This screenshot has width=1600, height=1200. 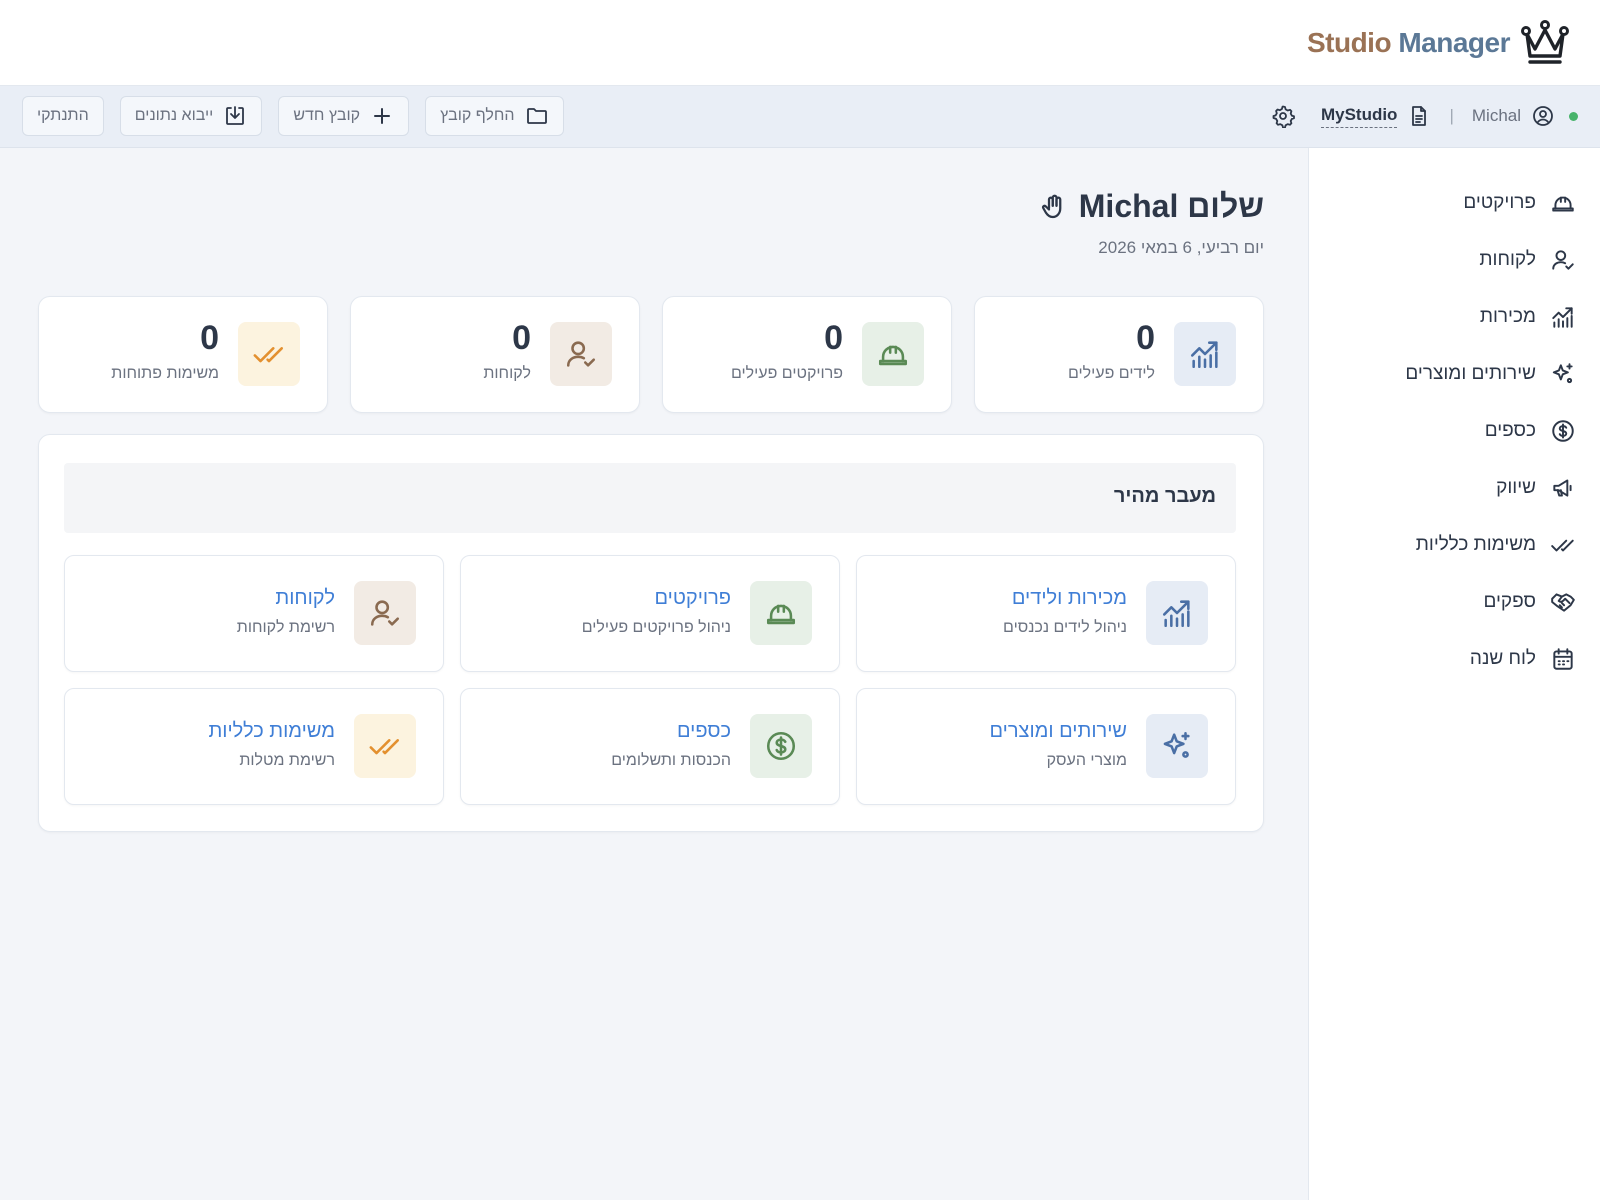 I want to click on sidebar-item-suppliers: ספקים, so click(x=1454, y=601).